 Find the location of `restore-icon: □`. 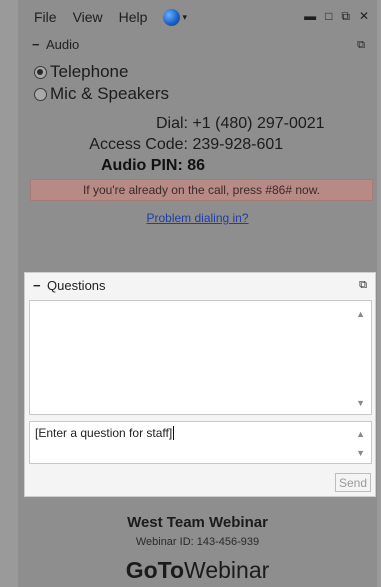

restore-icon: □ is located at coordinates (328, 16).